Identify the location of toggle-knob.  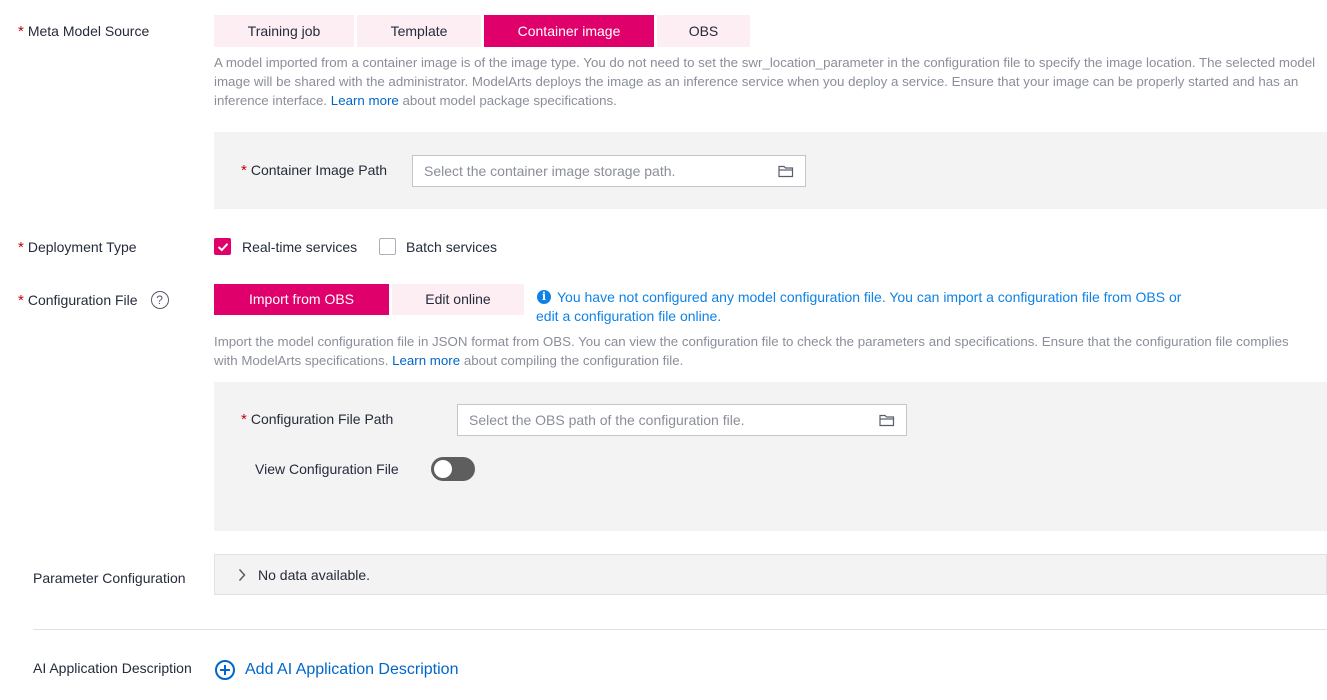
(443, 469).